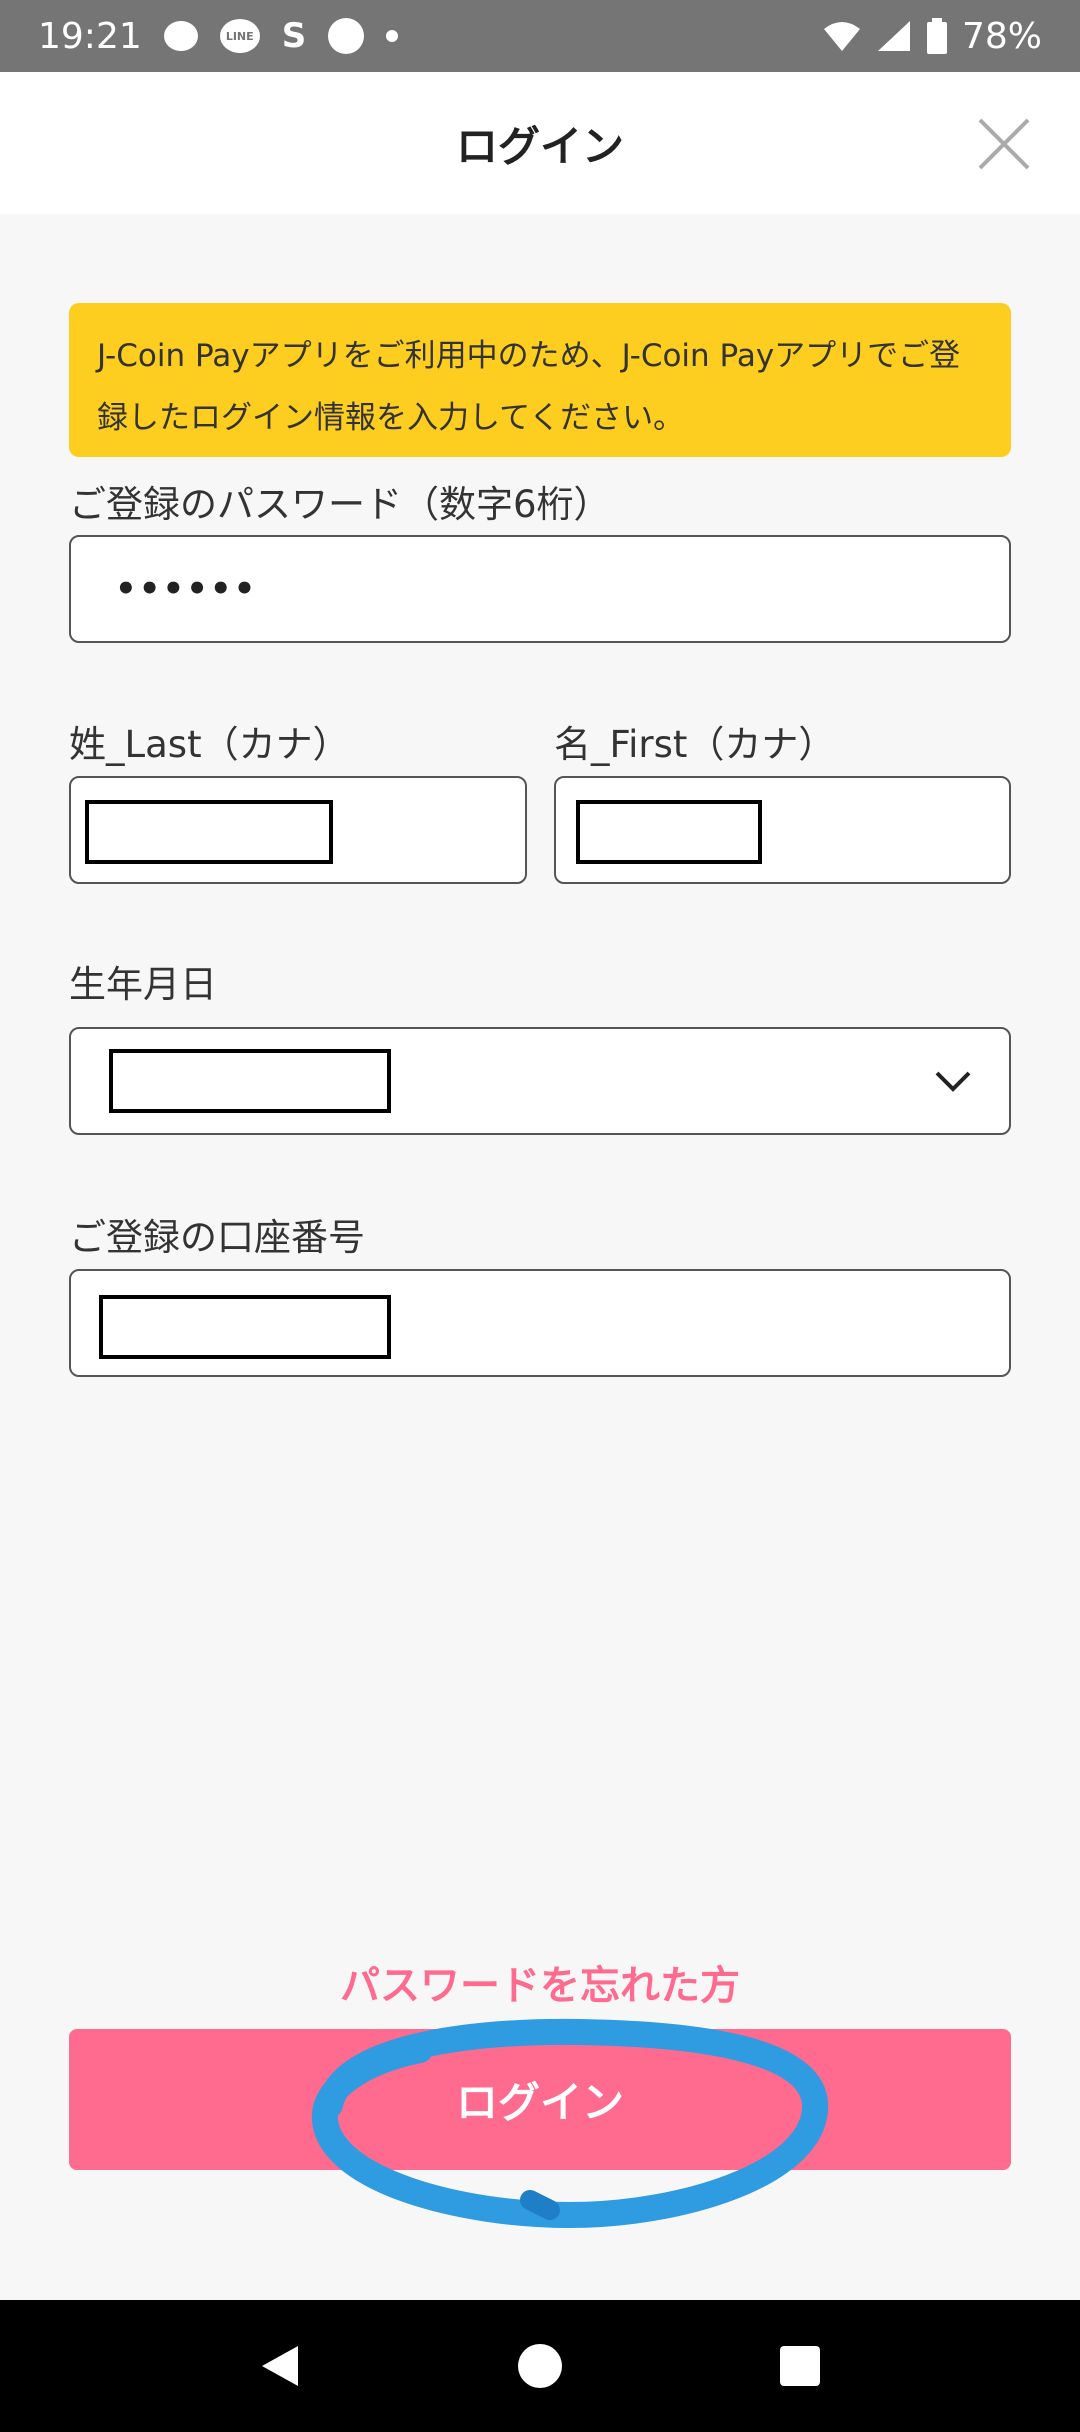 Image resolution: width=1080 pixels, height=2432 pixels. Describe the element at coordinates (841, 36) in the screenshot. I see `wifi-icon` at that location.